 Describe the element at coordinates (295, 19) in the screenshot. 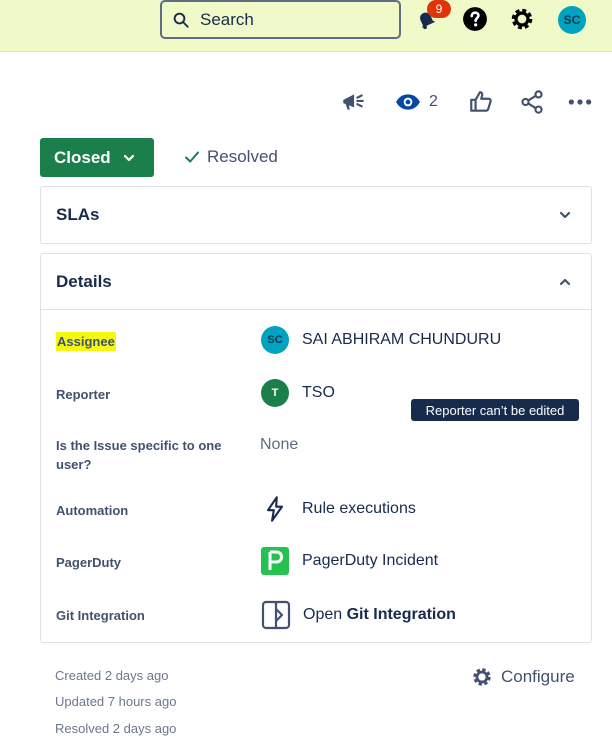

I see `search-input` at that location.